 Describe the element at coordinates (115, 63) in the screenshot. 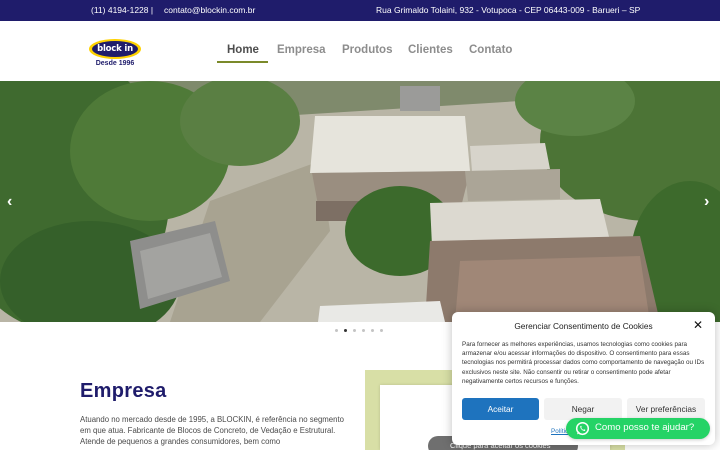

I see `logo-tagline: Desde 1996` at that location.